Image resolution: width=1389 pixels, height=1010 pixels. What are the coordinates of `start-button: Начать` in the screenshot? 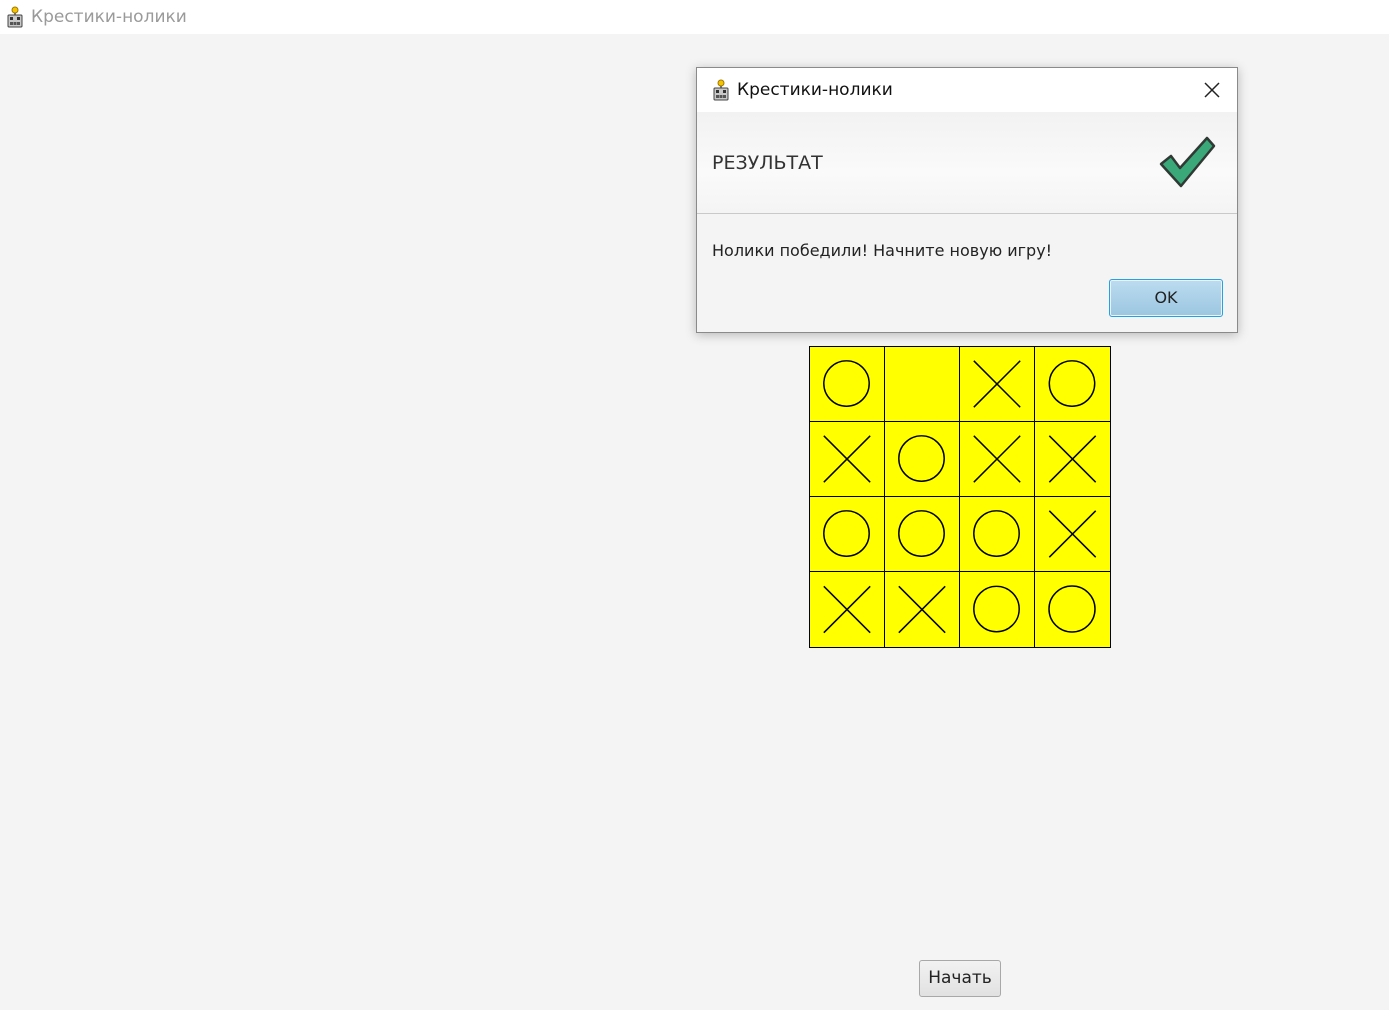 It's located at (960, 978).